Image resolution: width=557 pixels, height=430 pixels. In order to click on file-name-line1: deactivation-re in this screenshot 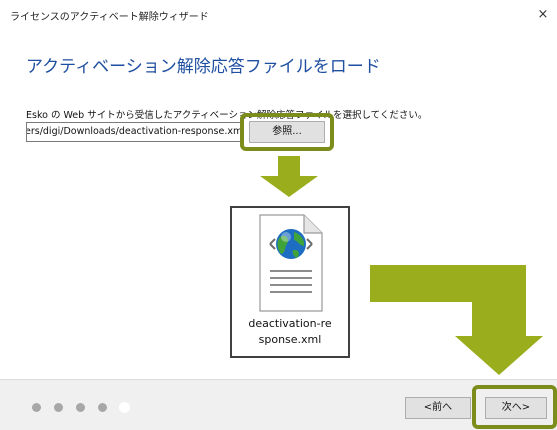, I will do `click(290, 323)`.